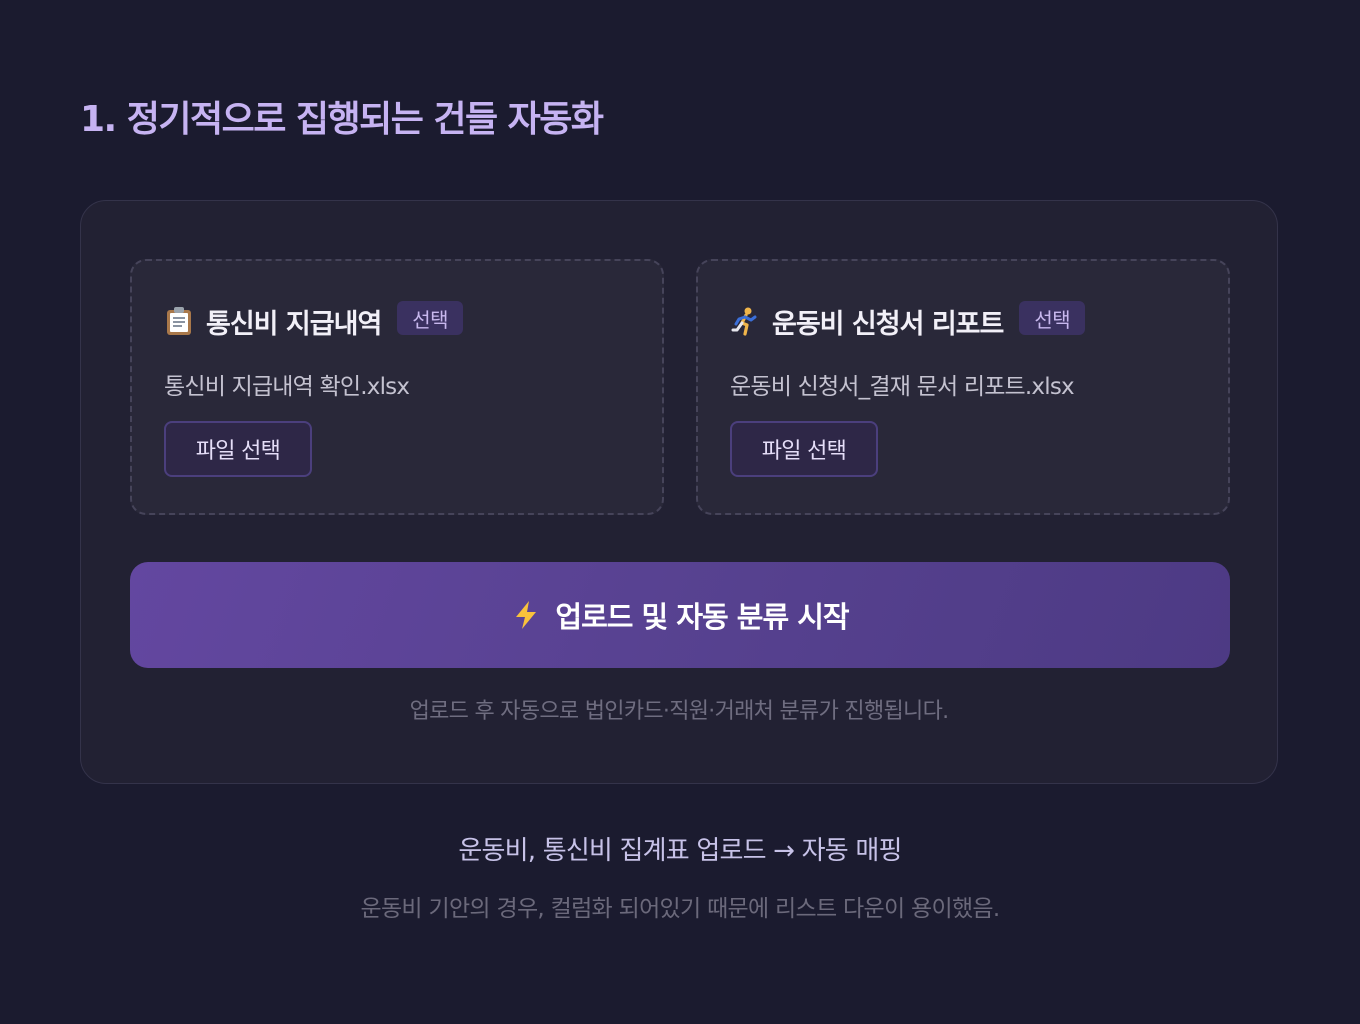 The height and width of the screenshot is (1024, 1360). Describe the element at coordinates (294, 324) in the screenshot. I see `card-title: 통신비 지급내역` at that location.